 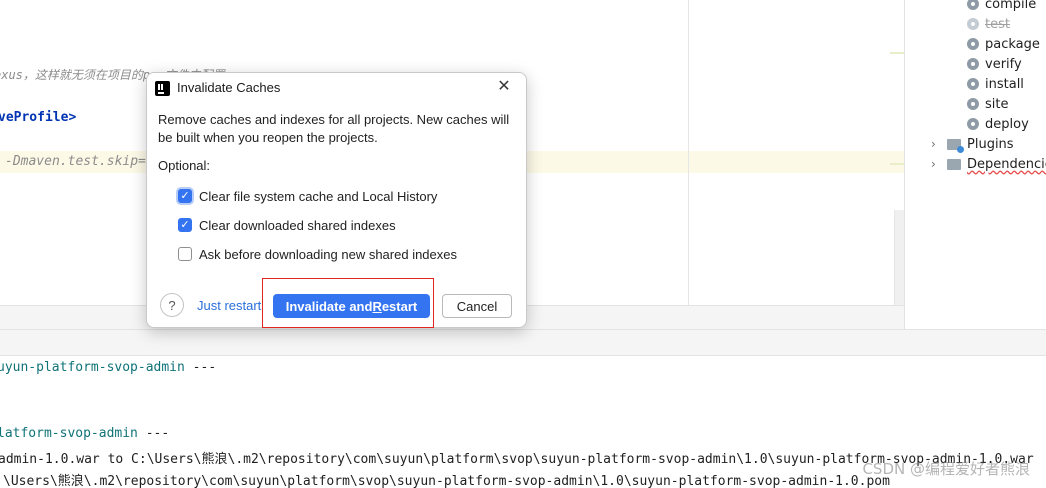 I want to click on tree-node-label: Dependencies, so click(x=1006, y=164).